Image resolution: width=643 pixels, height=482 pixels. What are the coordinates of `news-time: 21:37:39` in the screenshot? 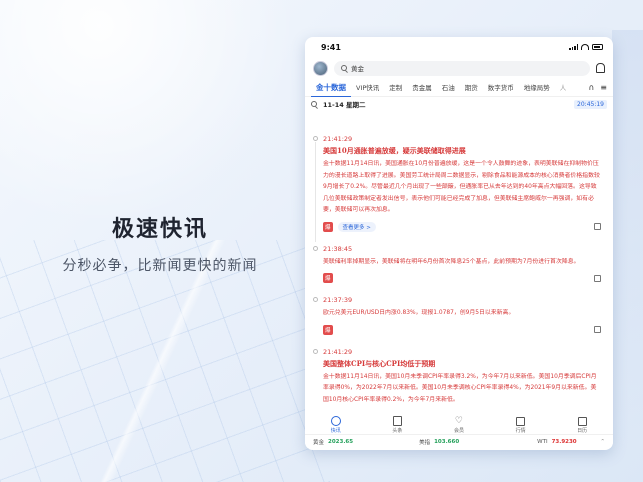 It's located at (338, 300).